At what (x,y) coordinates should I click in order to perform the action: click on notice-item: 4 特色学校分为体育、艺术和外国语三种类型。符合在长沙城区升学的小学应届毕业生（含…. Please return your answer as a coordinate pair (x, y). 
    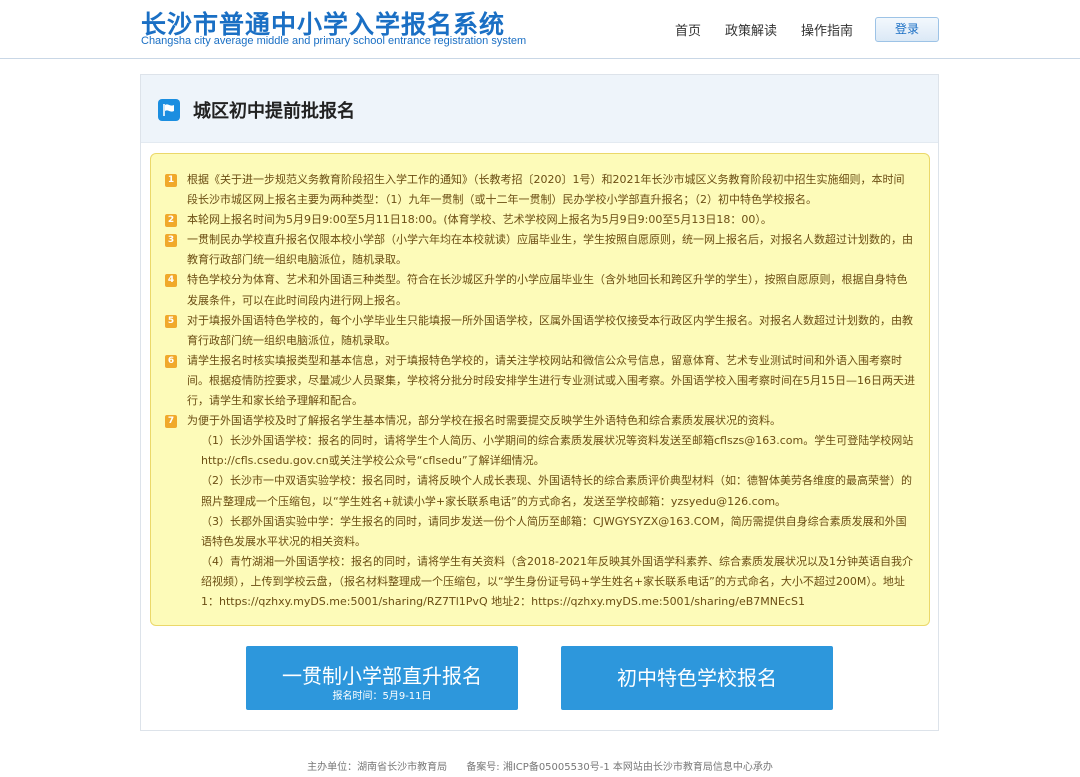
    Looking at the image, I should click on (540, 290).